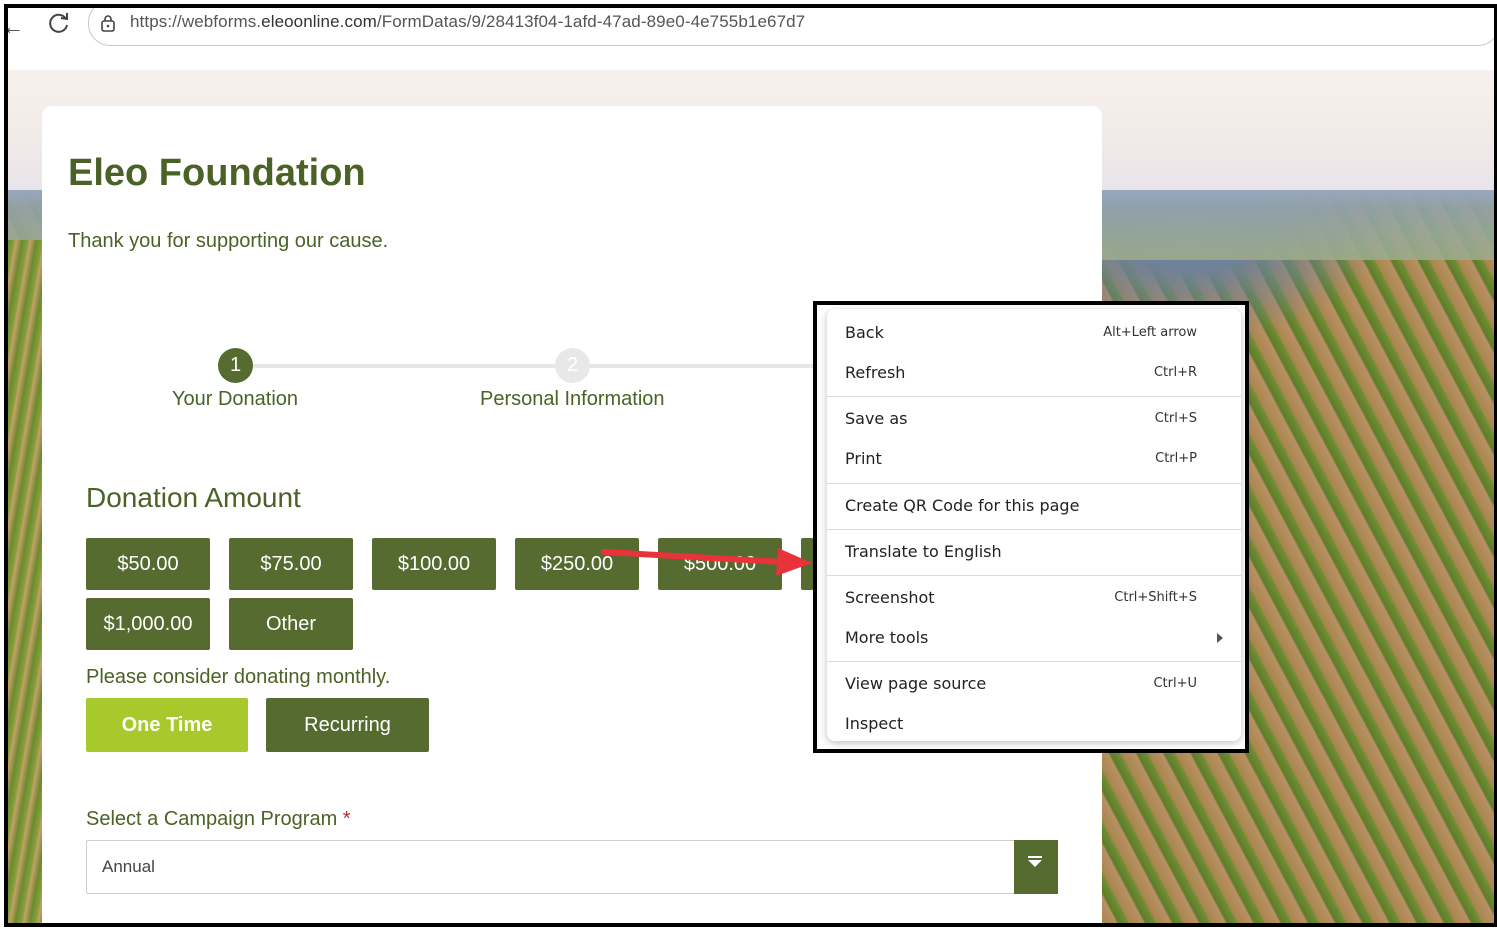 This screenshot has height=929, width=1497. I want to click on form-title: Eleo Foundation, so click(217, 173).